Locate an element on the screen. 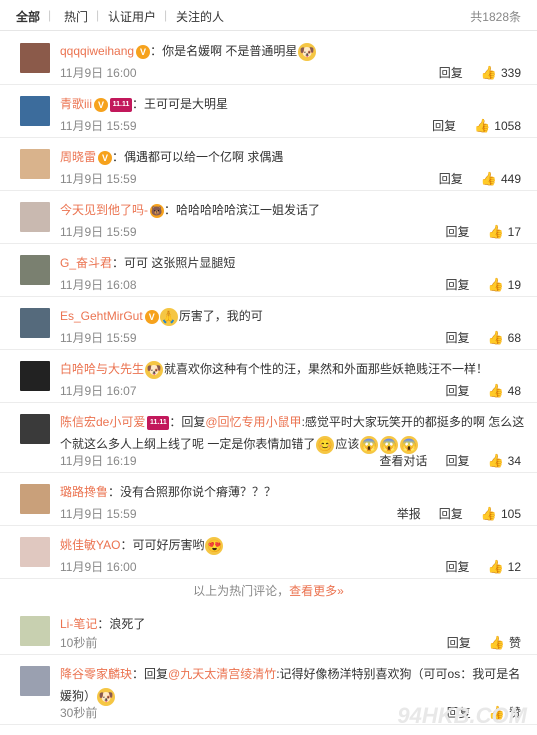  tab-all: 全部 is located at coordinates (28, 16).